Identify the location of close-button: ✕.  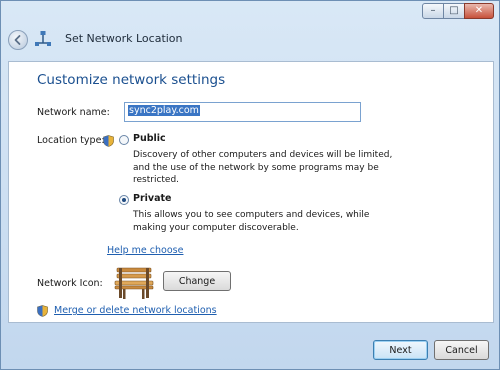
(479, 11).